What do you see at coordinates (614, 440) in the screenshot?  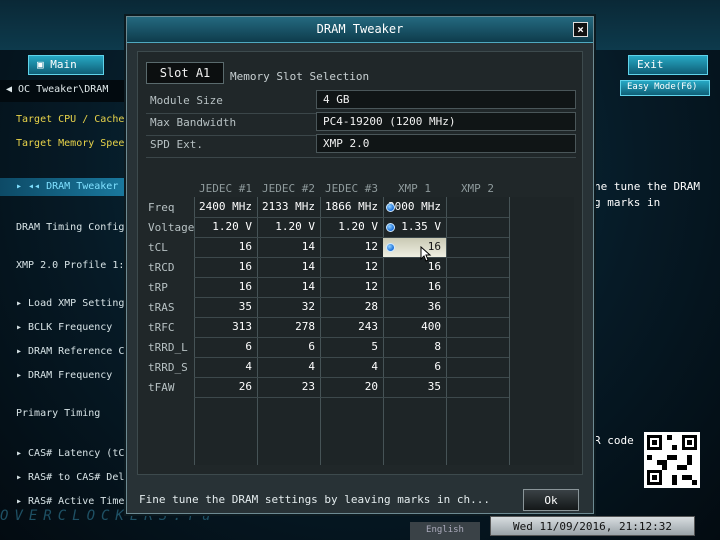 I see `qr-code-label: R code` at bounding box center [614, 440].